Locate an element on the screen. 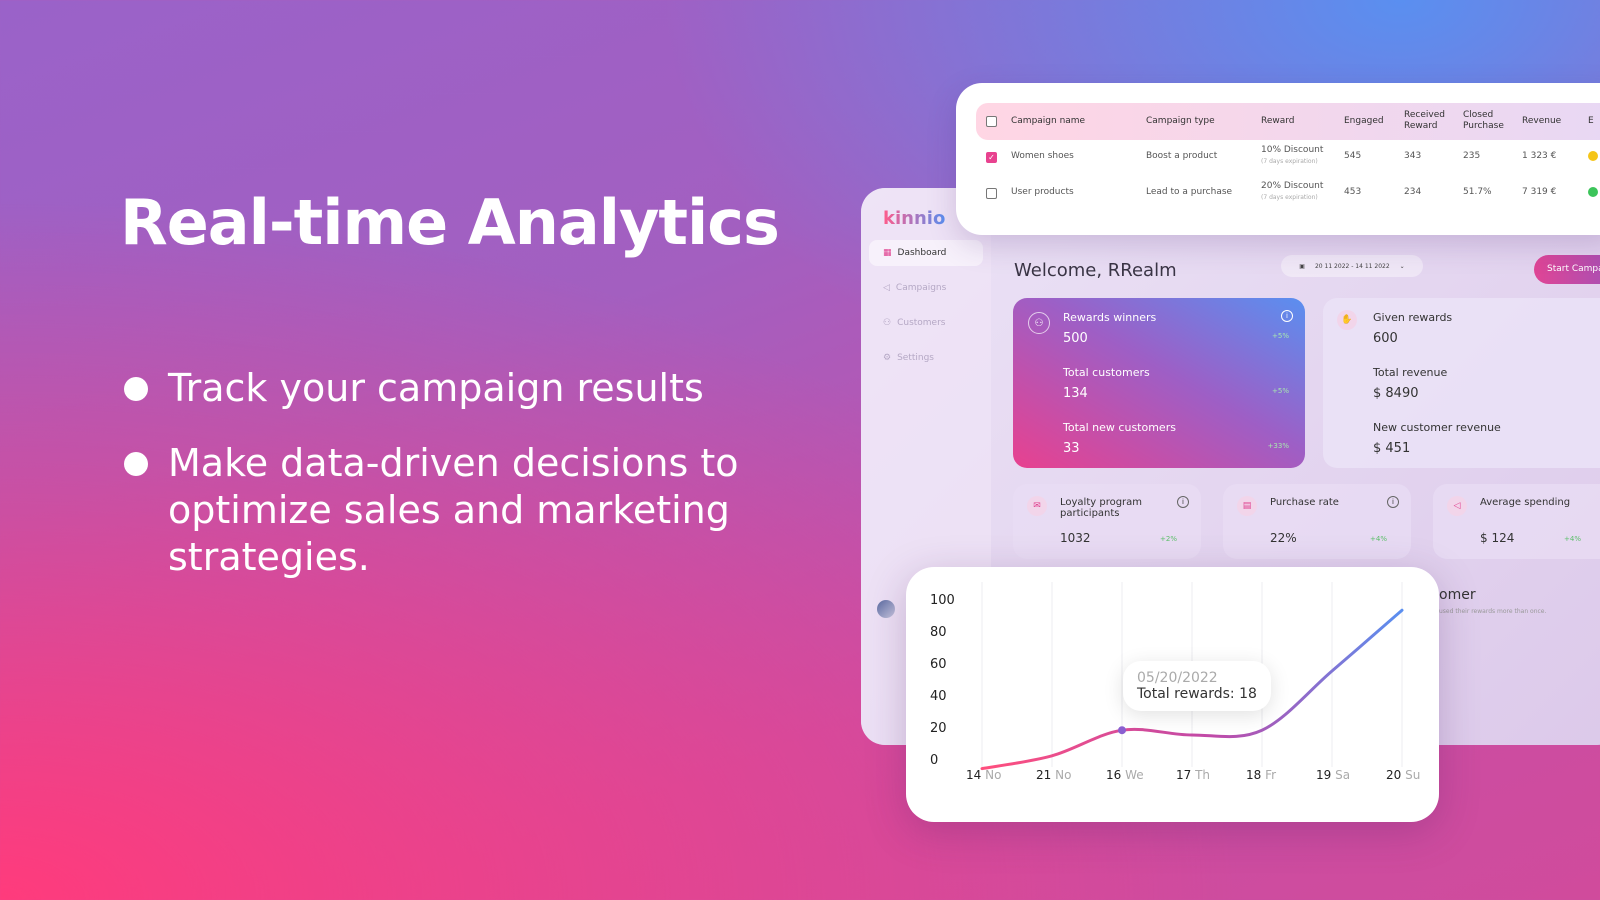  metric-value: 134 is located at coordinates (1075, 393).